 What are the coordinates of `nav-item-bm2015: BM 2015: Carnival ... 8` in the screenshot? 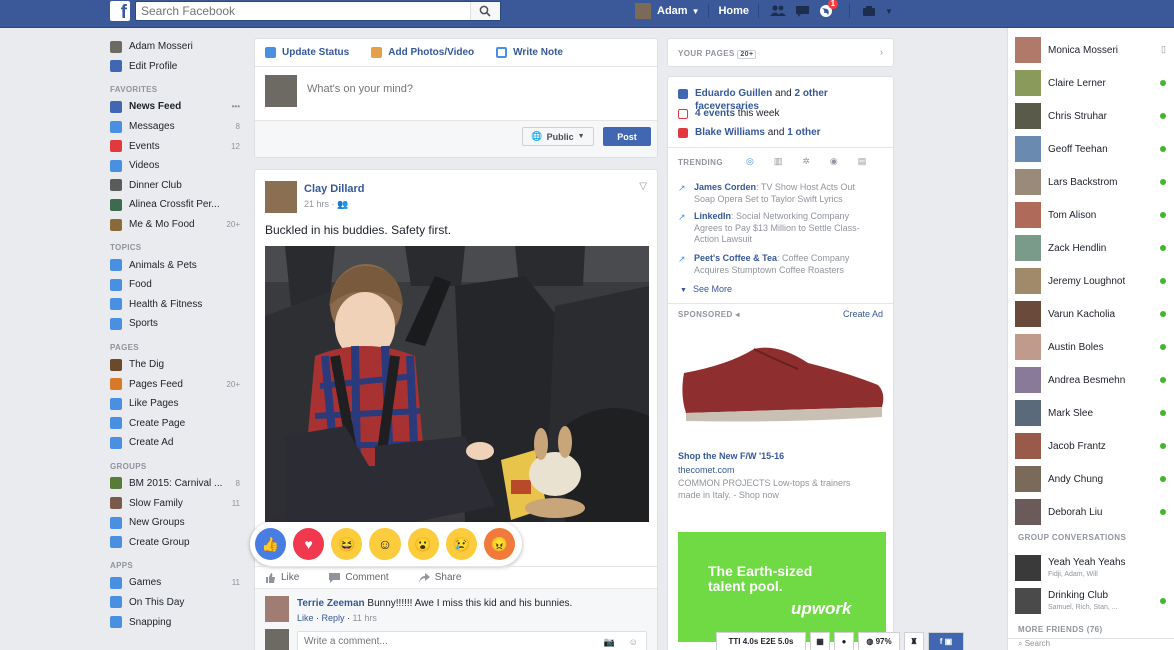 It's located at (177, 484).